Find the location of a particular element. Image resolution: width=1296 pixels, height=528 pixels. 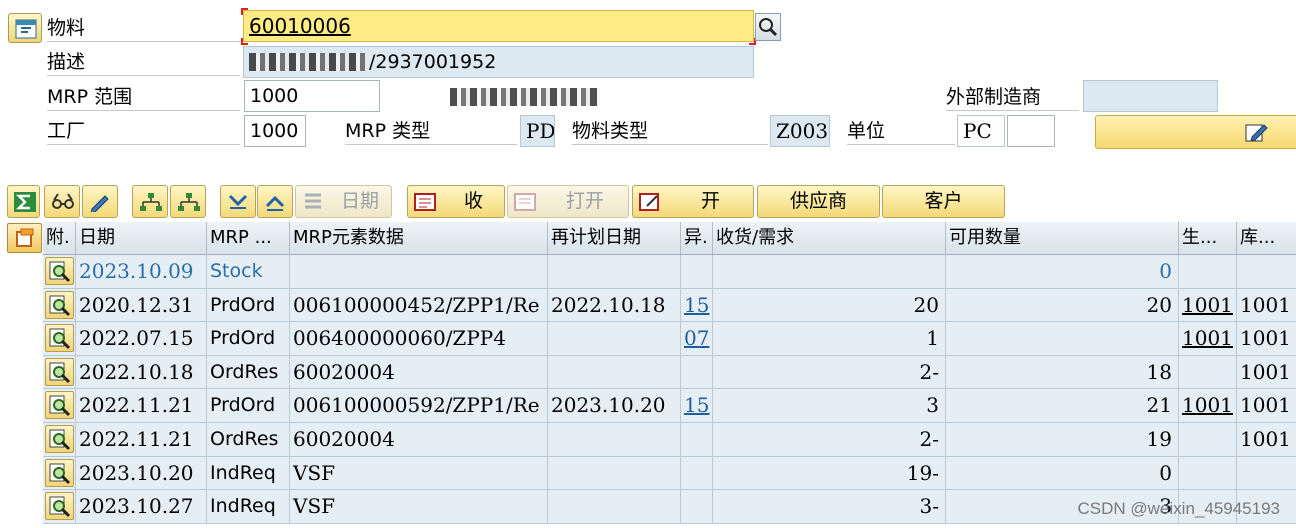

focus-corner is located at coordinates (244, 41).